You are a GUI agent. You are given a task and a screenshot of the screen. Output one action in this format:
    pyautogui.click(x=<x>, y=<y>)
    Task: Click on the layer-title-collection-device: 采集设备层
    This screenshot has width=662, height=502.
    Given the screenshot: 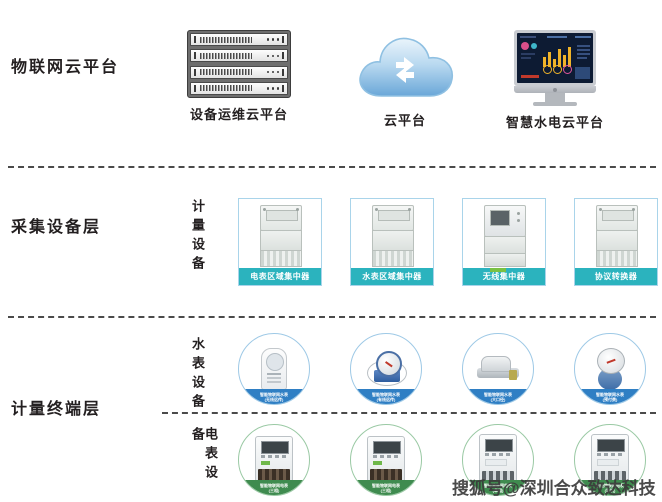 What is the action you would take?
    pyautogui.click(x=56, y=227)
    